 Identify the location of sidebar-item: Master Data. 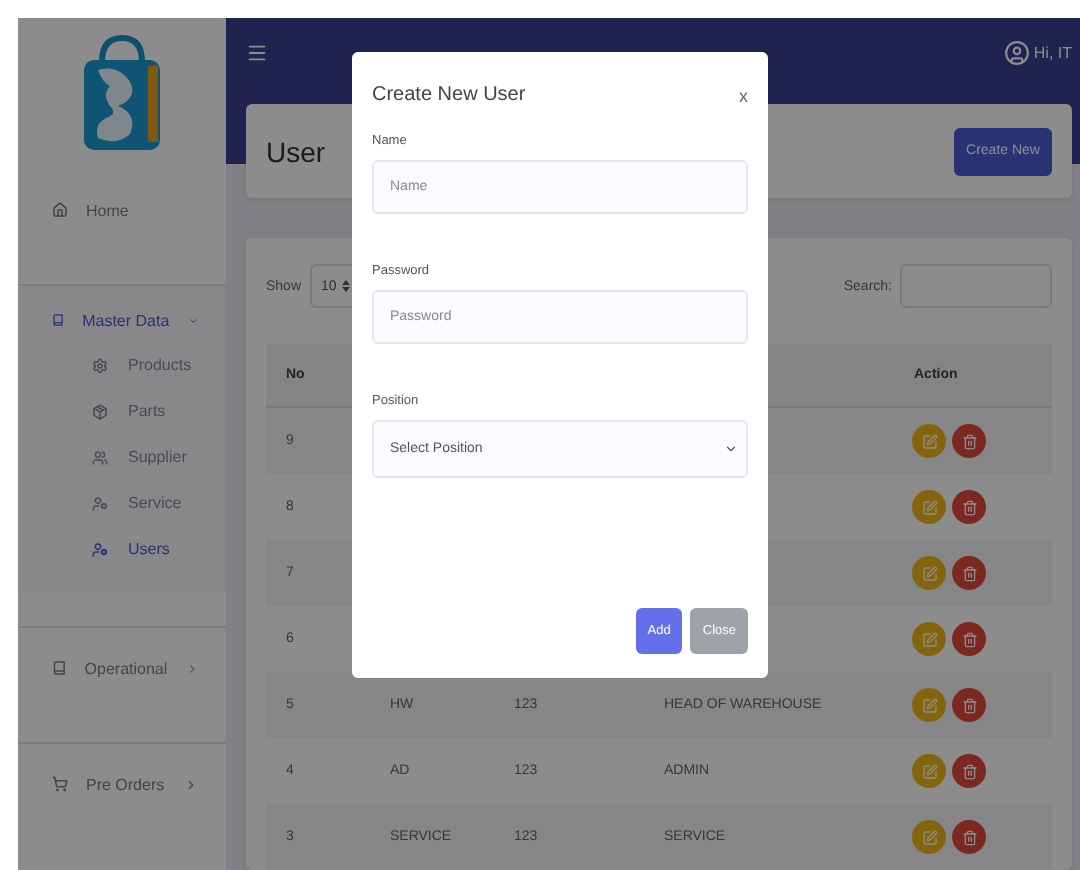
(122, 320).